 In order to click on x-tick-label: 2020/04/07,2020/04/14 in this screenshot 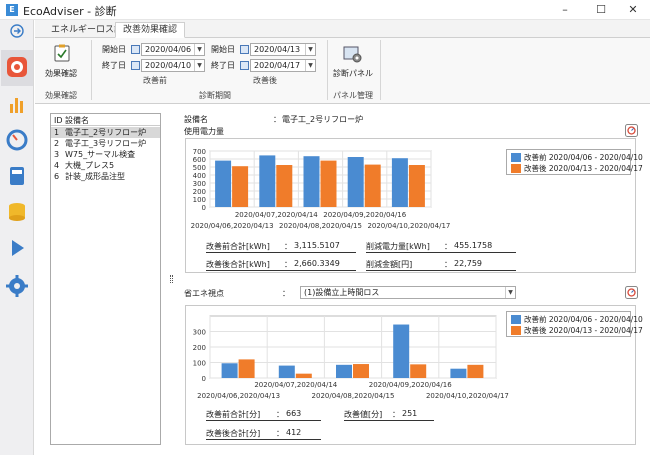, I will do `click(276, 215)`.